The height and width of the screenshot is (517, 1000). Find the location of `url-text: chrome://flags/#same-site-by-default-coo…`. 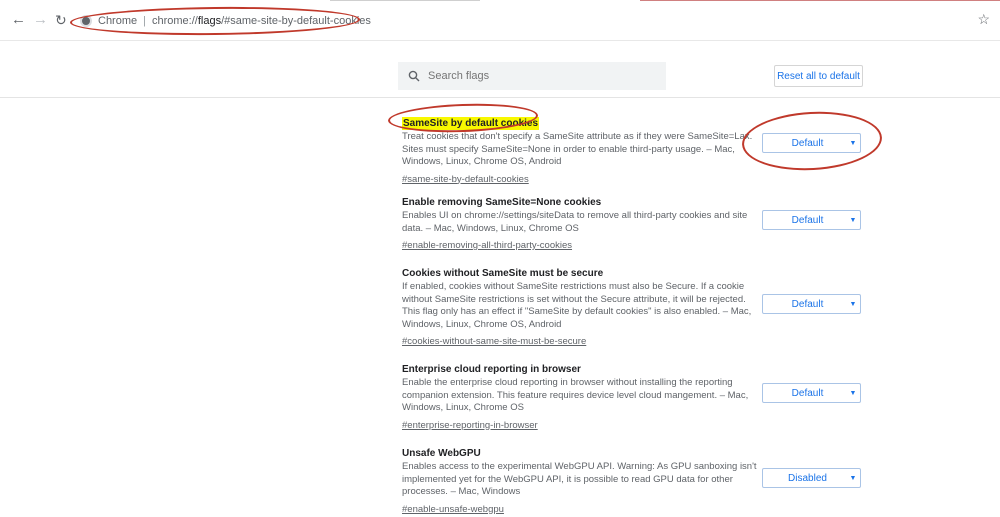

url-text: chrome://flags/#same-site-by-default-coo… is located at coordinates (261, 21).